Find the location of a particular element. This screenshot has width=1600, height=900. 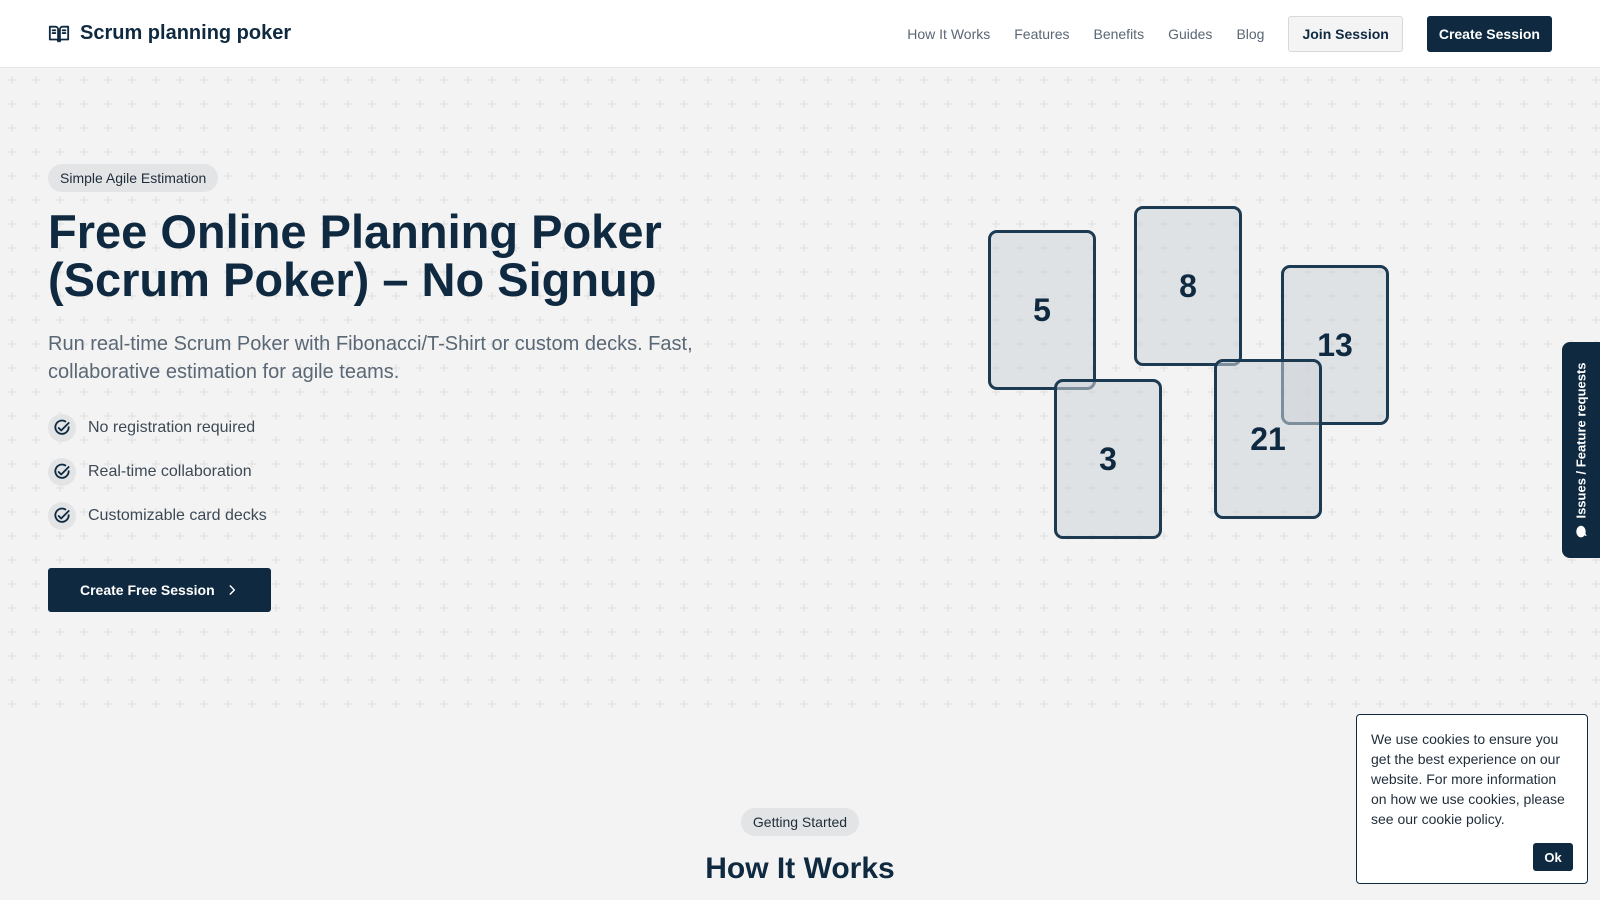

poker-card: 21 is located at coordinates (1268, 439).